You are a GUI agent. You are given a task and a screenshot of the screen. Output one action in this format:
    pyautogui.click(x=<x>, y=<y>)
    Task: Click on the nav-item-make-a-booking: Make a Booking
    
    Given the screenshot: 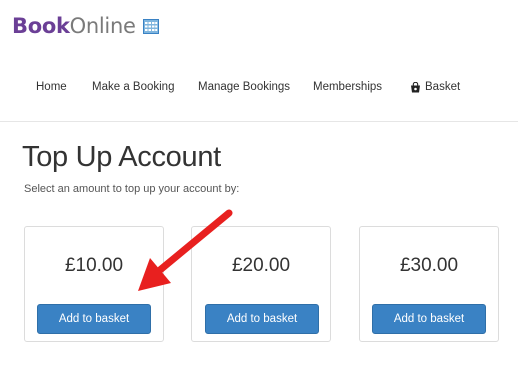 What is the action you would take?
    pyautogui.click(x=133, y=87)
    